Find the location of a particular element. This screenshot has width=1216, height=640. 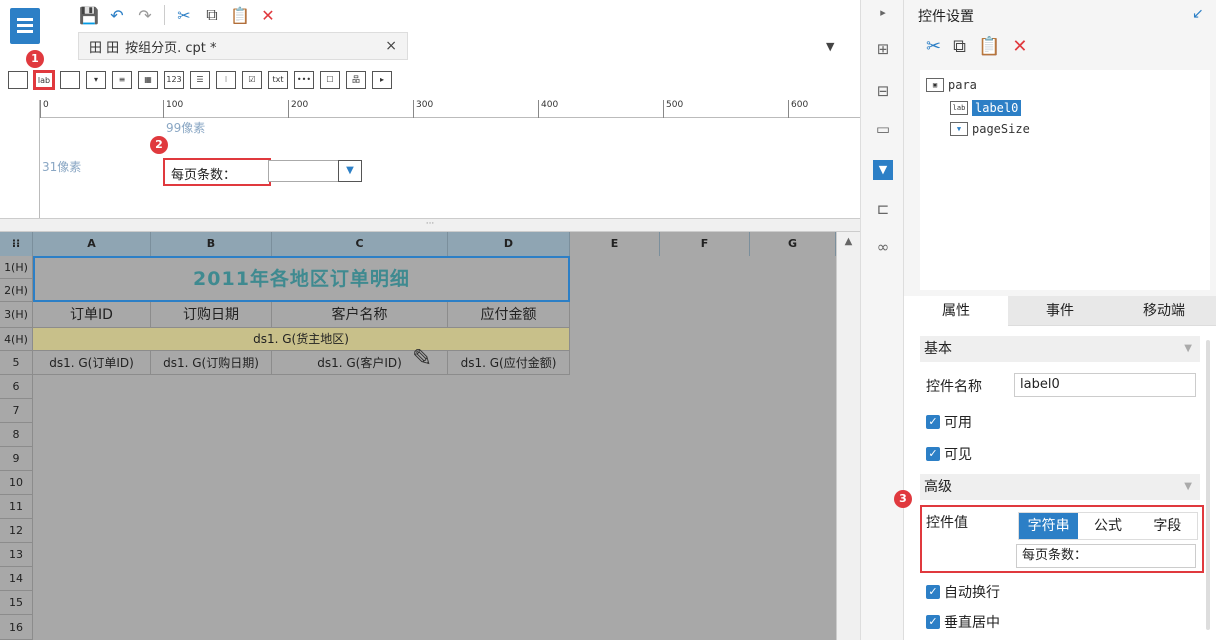

widget-name-input: label0 is located at coordinates (1105, 385).